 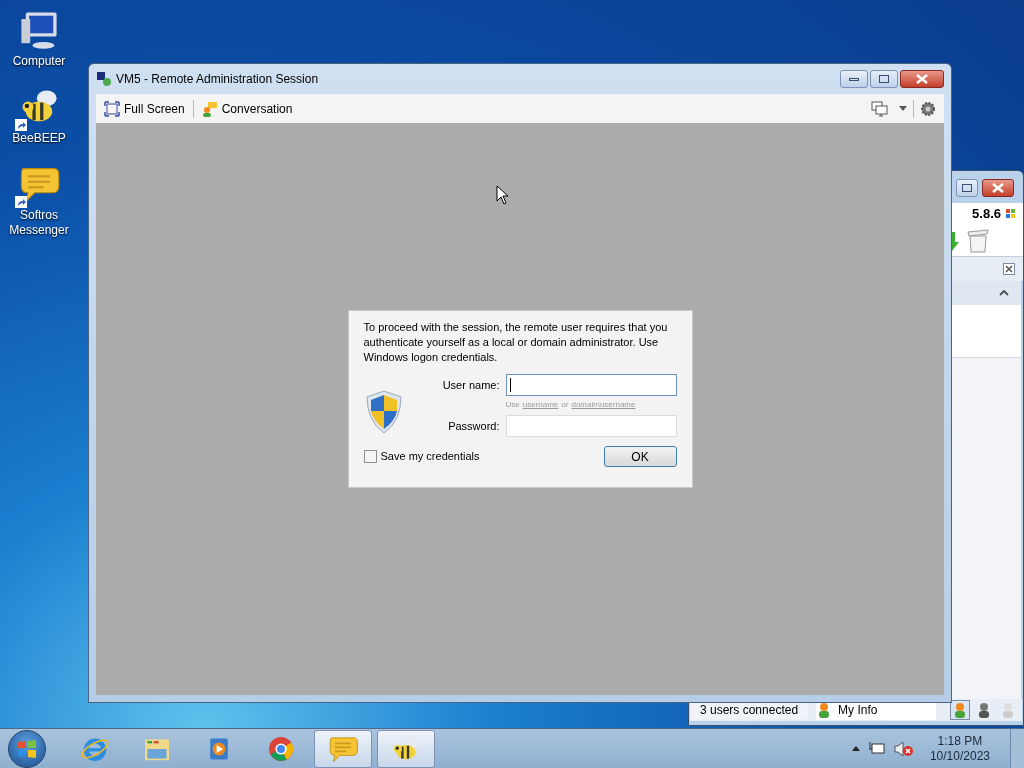 I want to click on monitors-icon, so click(x=880, y=108).